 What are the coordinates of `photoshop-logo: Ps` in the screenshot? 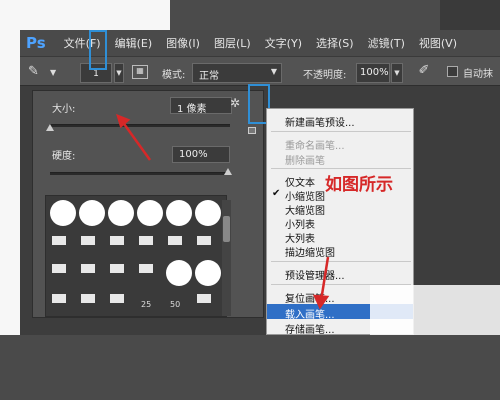 It's located at (36, 43).